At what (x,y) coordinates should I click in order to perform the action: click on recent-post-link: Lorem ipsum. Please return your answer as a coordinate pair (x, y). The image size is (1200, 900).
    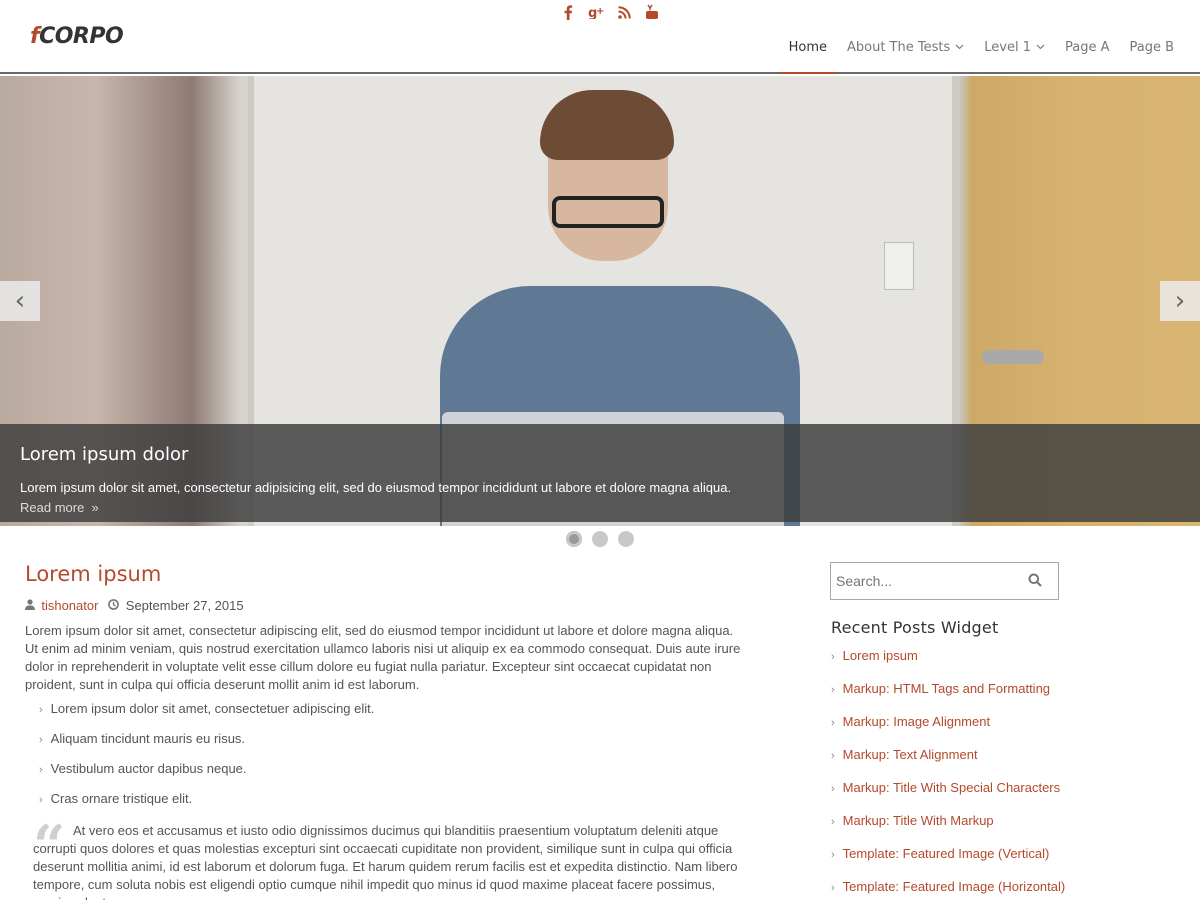
    Looking at the image, I should click on (880, 655).